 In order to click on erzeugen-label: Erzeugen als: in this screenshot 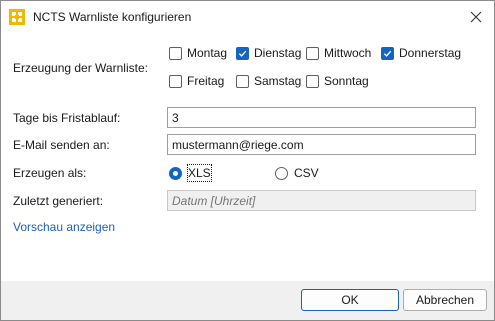, I will do `click(50, 173)`.